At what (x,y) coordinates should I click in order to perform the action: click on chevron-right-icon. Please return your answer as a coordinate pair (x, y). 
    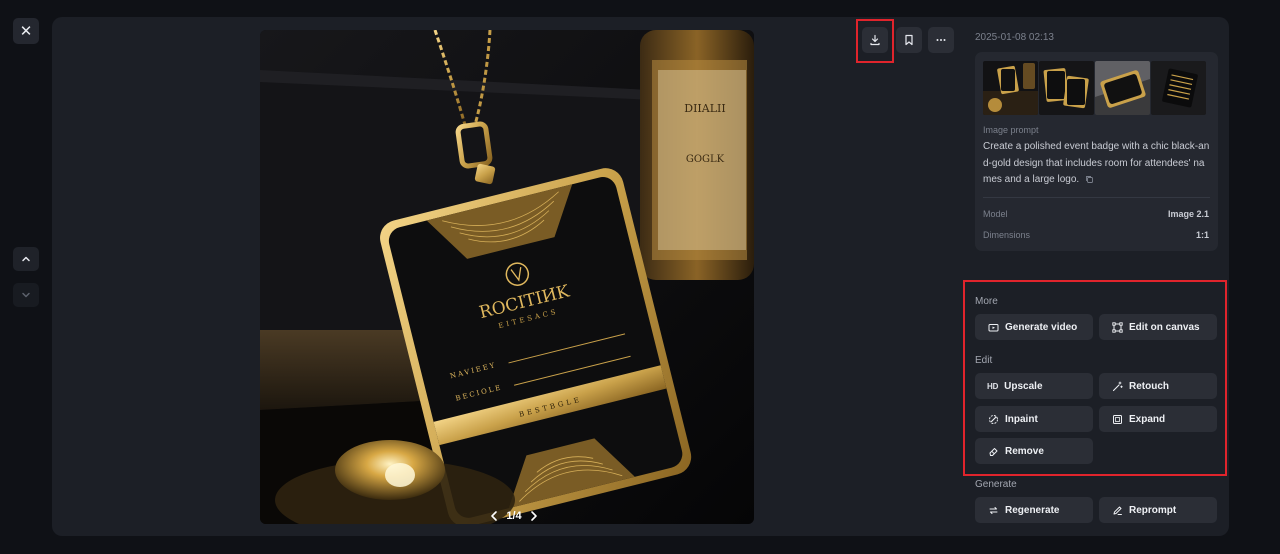
    Looking at the image, I should click on (533, 516).